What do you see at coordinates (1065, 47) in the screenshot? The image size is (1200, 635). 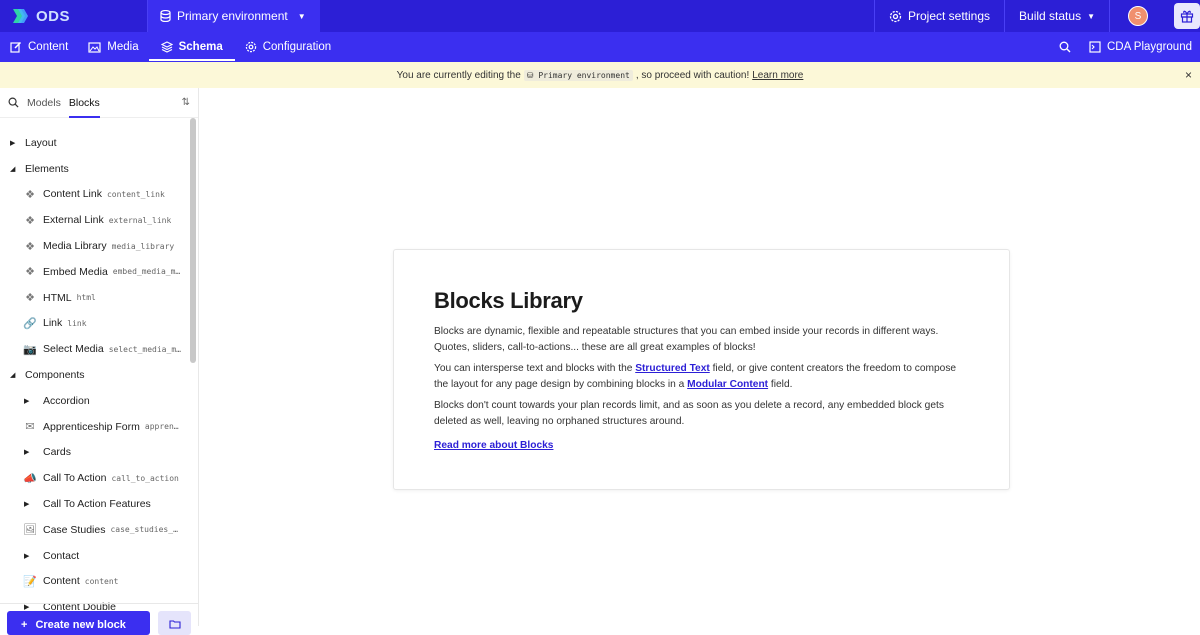 I see `search-button` at bounding box center [1065, 47].